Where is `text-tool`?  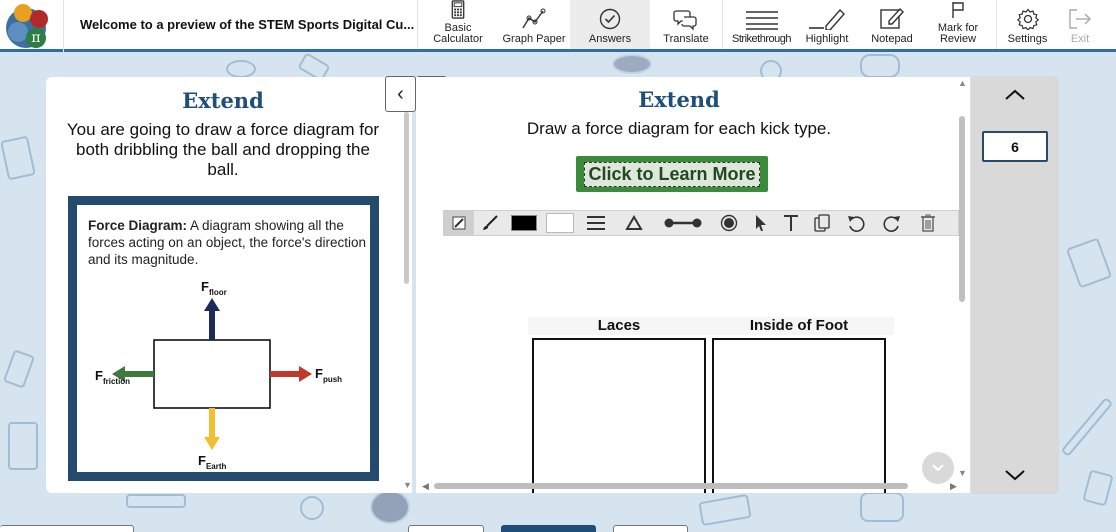 text-tool is located at coordinates (791, 223).